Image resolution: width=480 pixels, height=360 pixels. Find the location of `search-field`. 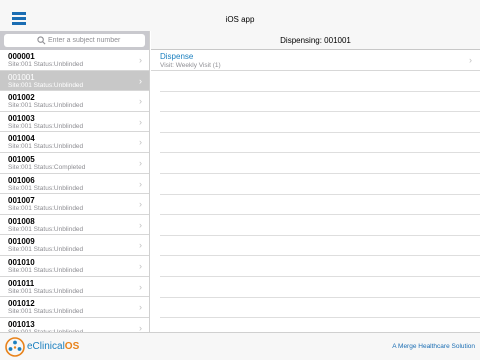

search-field is located at coordinates (74, 40).